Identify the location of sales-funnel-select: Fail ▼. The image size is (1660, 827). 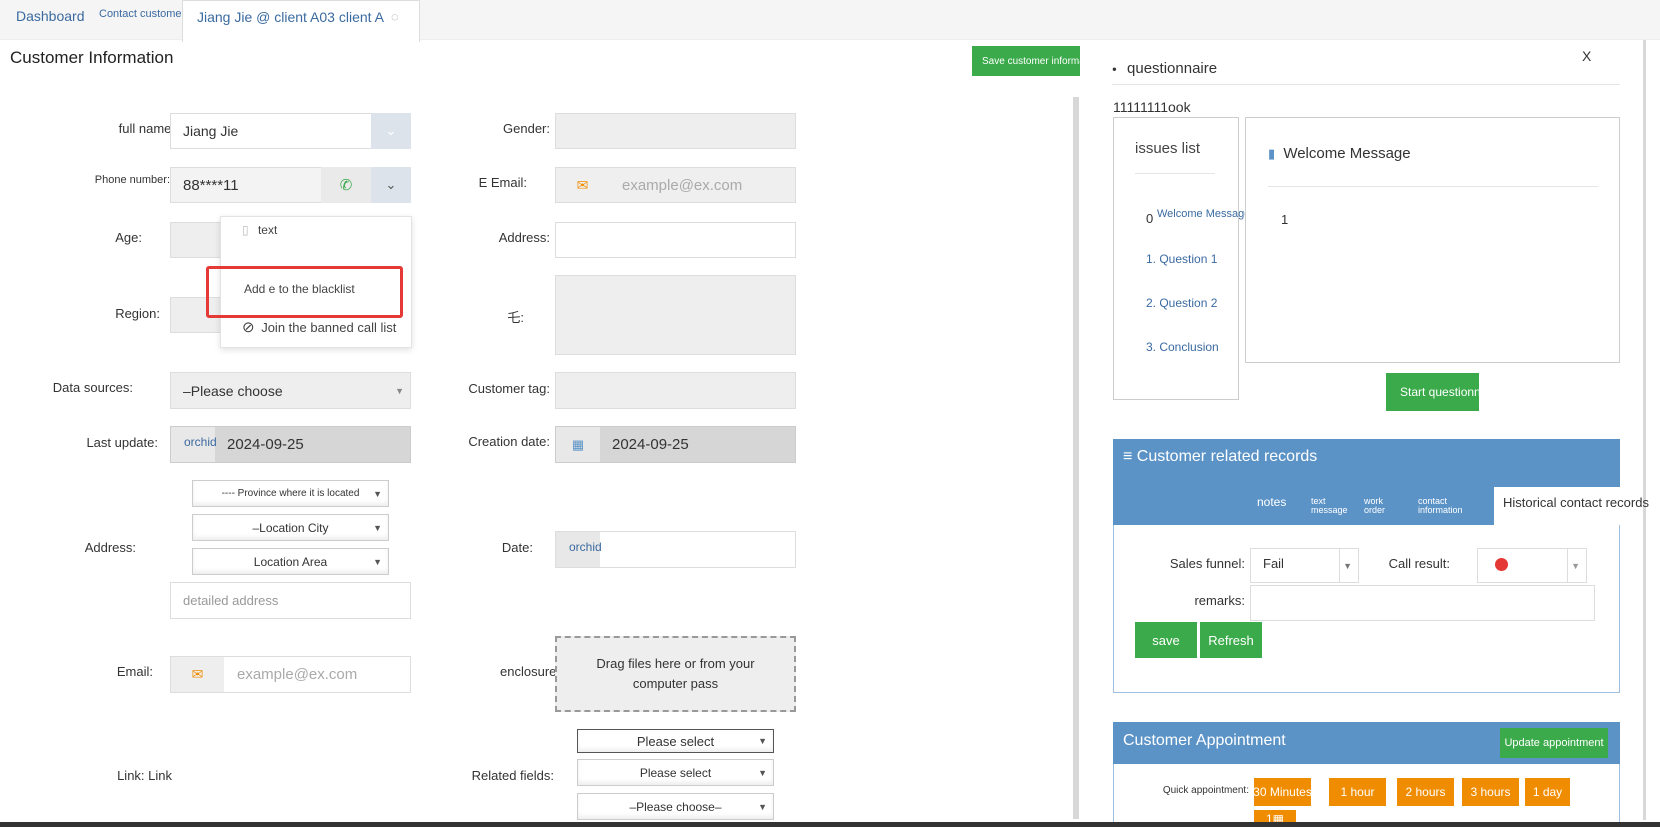
(1304, 565).